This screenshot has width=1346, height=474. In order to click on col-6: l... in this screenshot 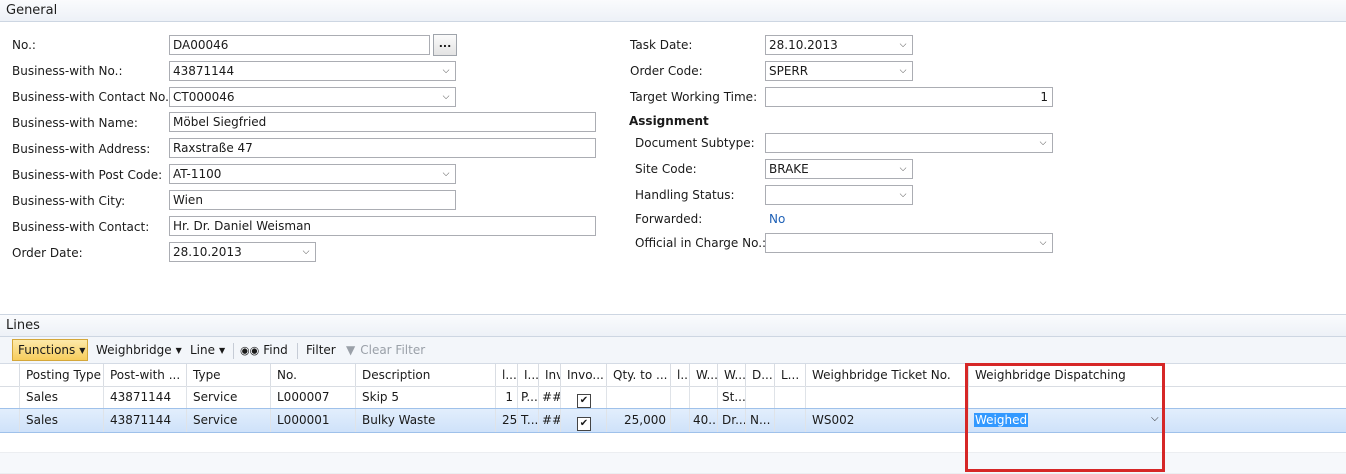, I will do `click(506, 375)`.